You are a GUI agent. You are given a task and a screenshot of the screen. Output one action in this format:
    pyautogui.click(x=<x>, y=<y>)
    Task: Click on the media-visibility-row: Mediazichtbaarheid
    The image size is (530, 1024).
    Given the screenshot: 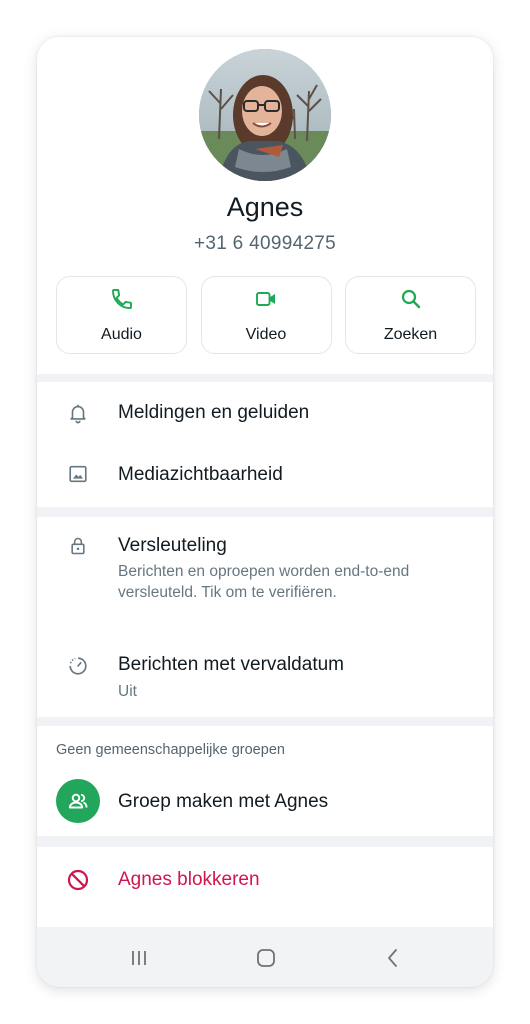 What is the action you would take?
    pyautogui.click(x=265, y=475)
    